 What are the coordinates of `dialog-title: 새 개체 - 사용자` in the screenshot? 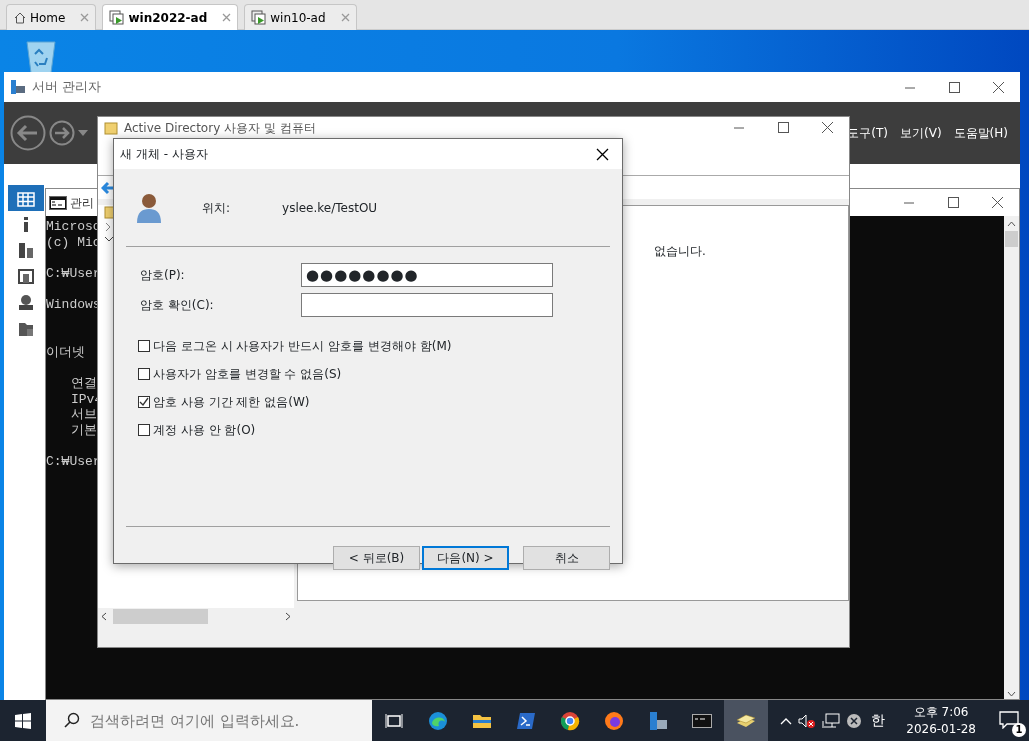 It's located at (164, 154).